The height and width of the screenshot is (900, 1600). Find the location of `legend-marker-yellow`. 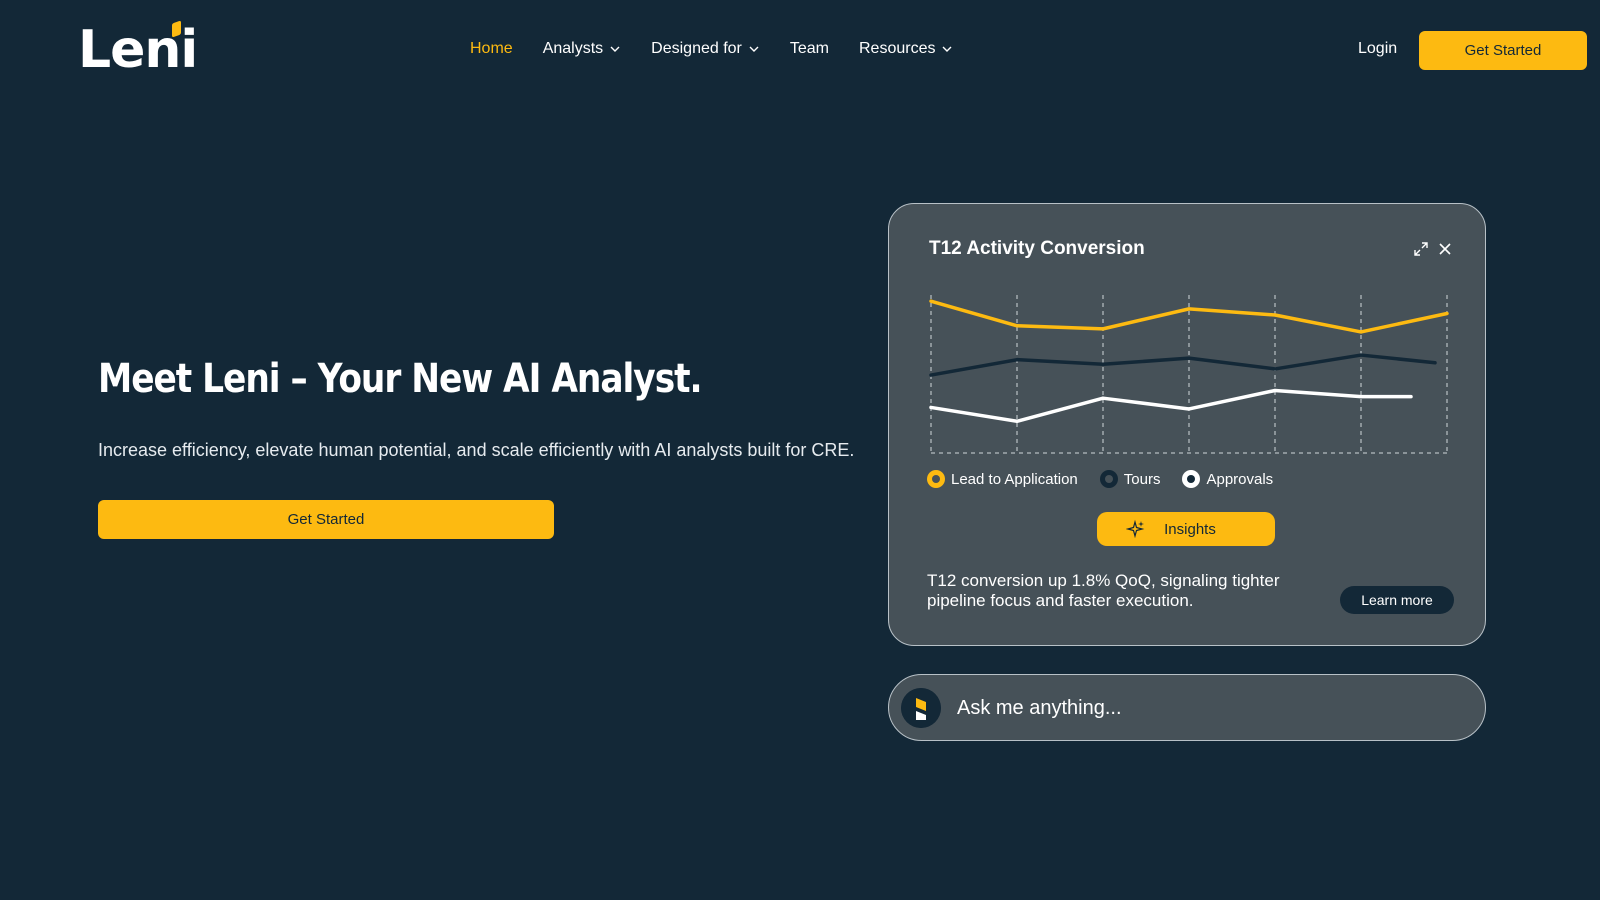

legend-marker-yellow is located at coordinates (936, 479).